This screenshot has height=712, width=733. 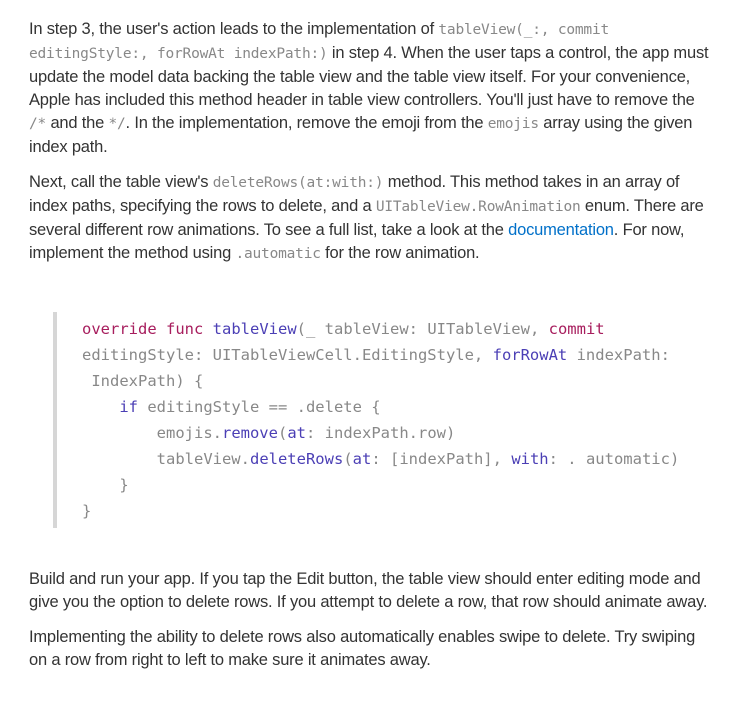 What do you see at coordinates (278, 254) in the screenshot?
I see `inline-code-automatic: .automatic` at bounding box center [278, 254].